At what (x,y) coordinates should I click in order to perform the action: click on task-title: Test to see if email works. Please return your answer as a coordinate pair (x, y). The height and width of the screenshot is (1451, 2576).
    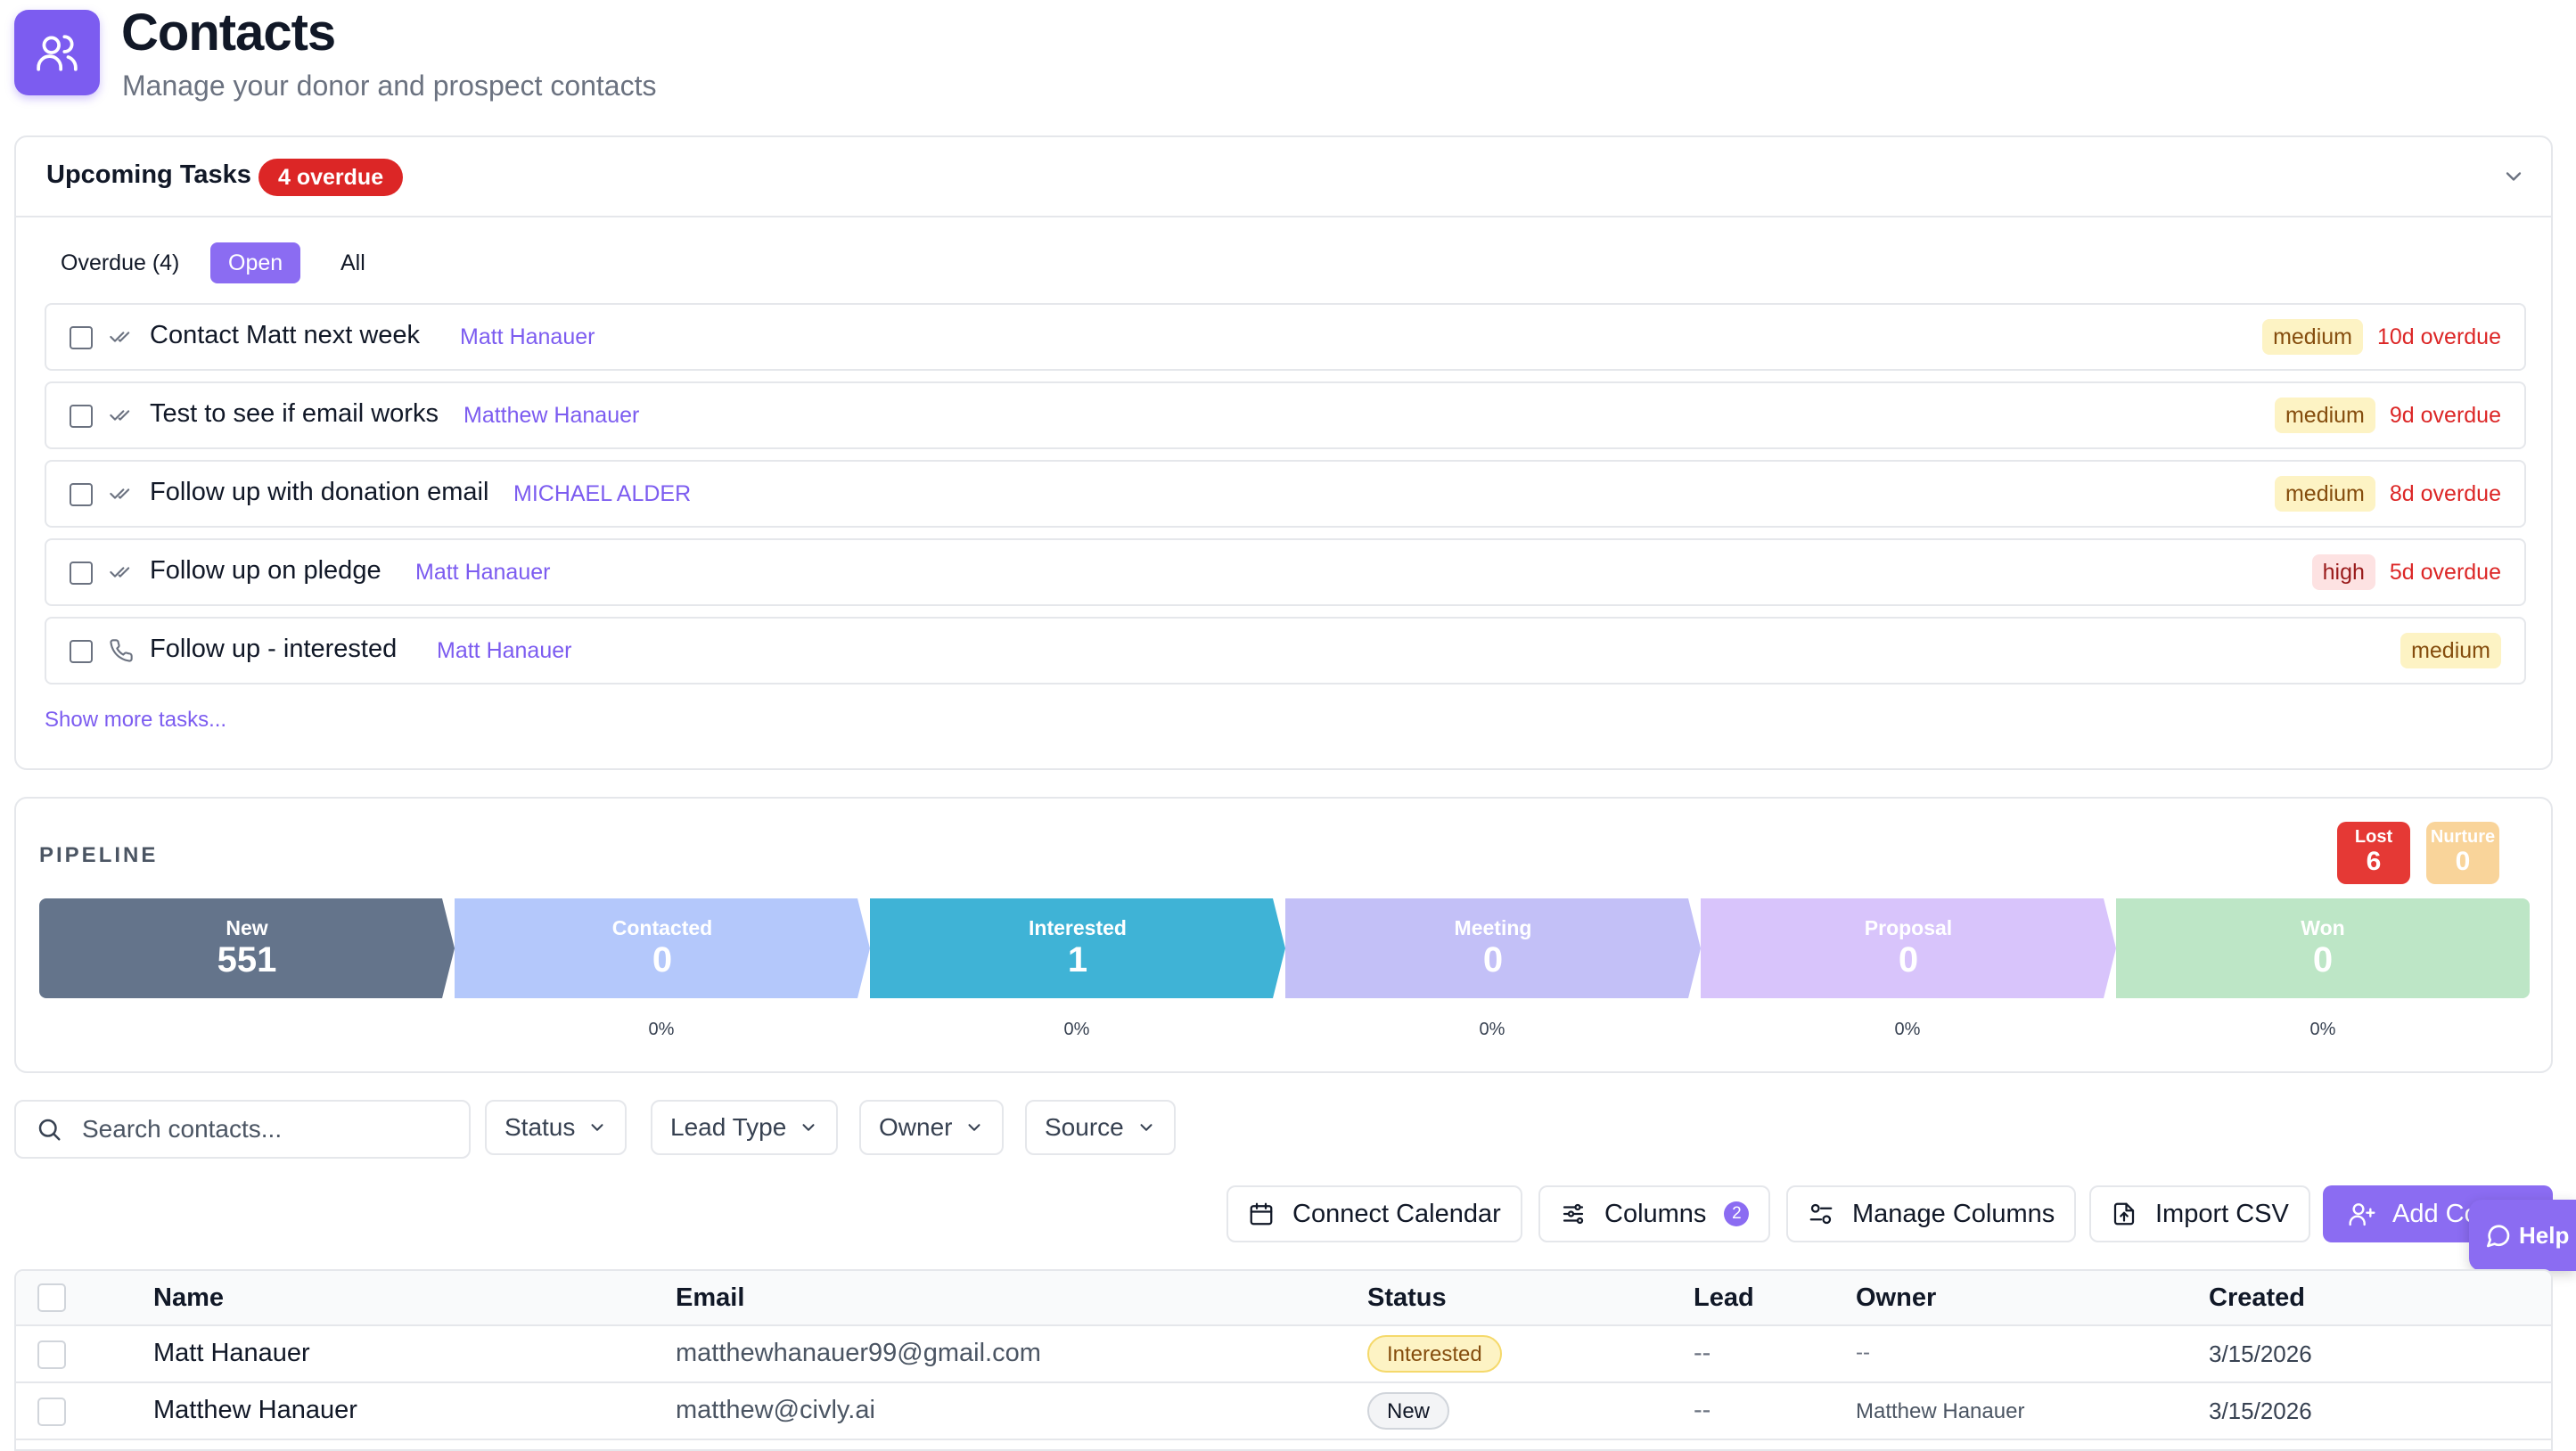
    Looking at the image, I should click on (294, 413).